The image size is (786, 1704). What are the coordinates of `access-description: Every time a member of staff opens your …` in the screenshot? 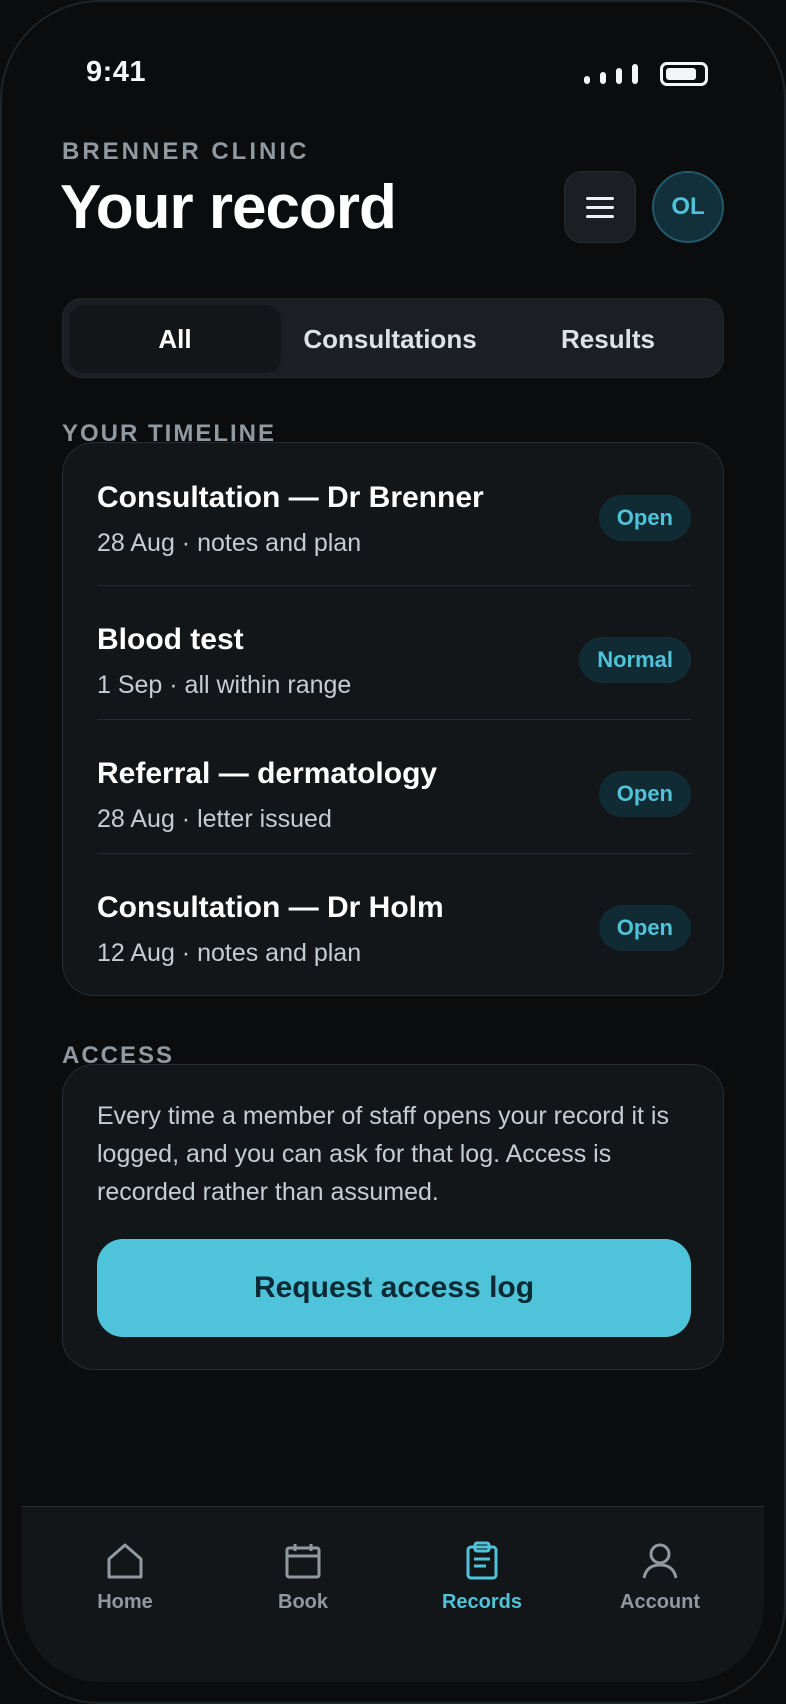 It's located at (383, 1154).